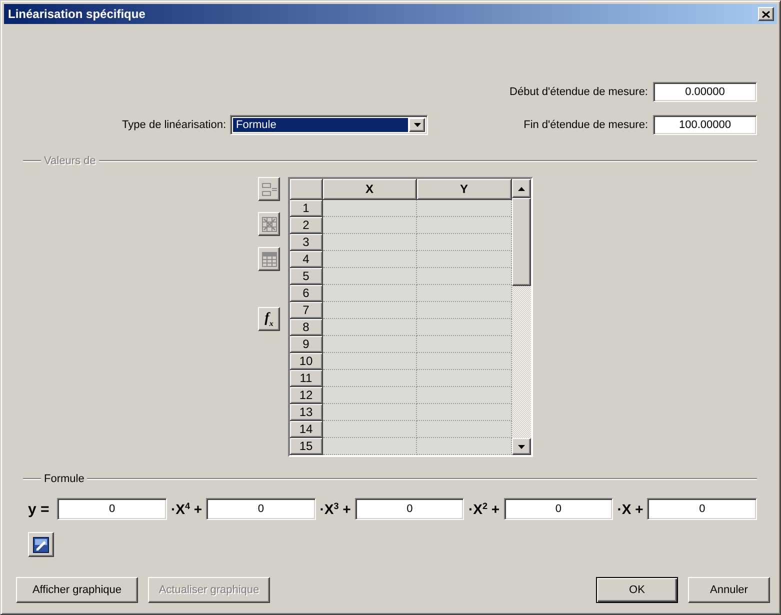 The image size is (781, 615). I want to click on power-term: ·X$^{4}$ +, so click(186, 509).